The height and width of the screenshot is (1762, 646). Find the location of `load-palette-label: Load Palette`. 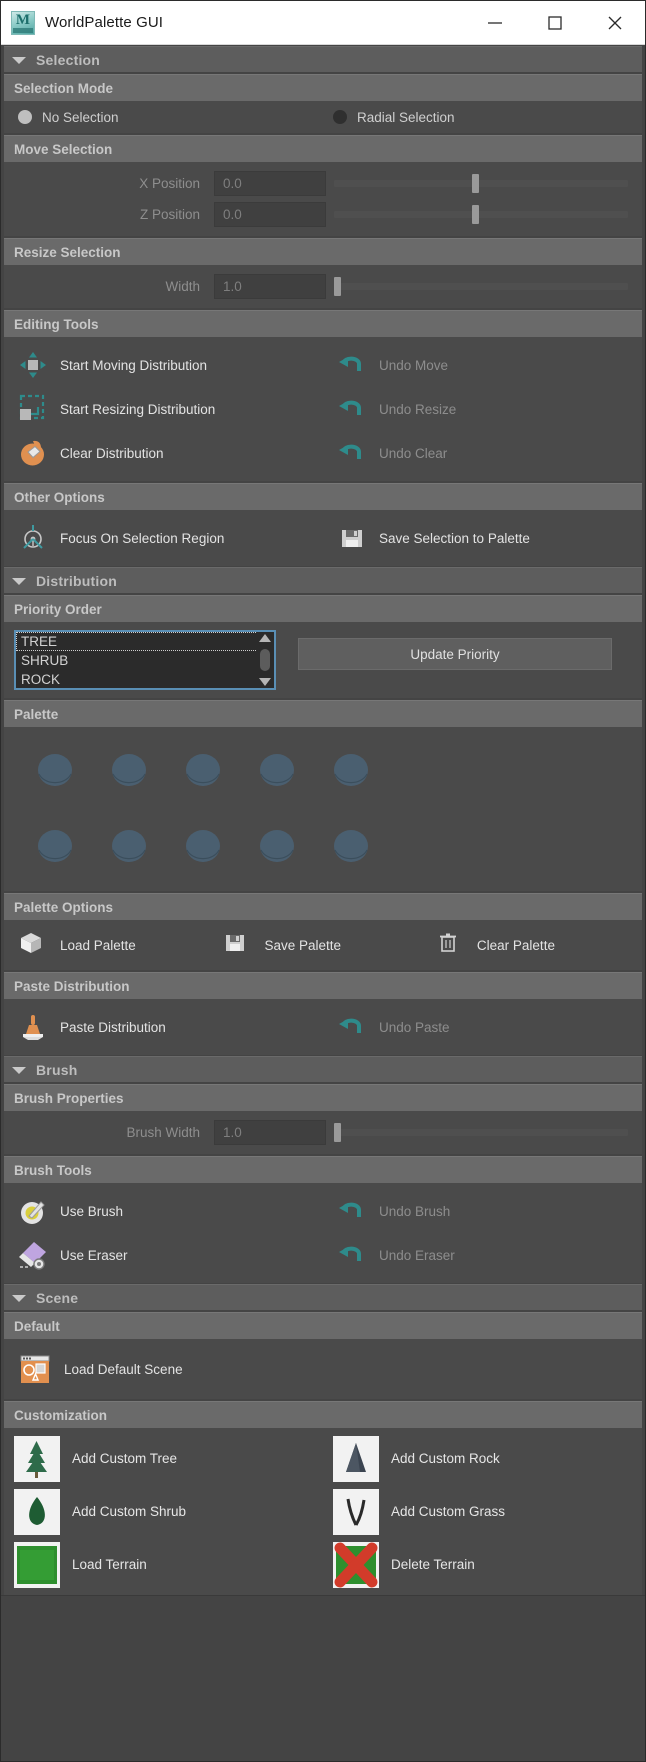

load-palette-label: Load Palette is located at coordinates (98, 945).